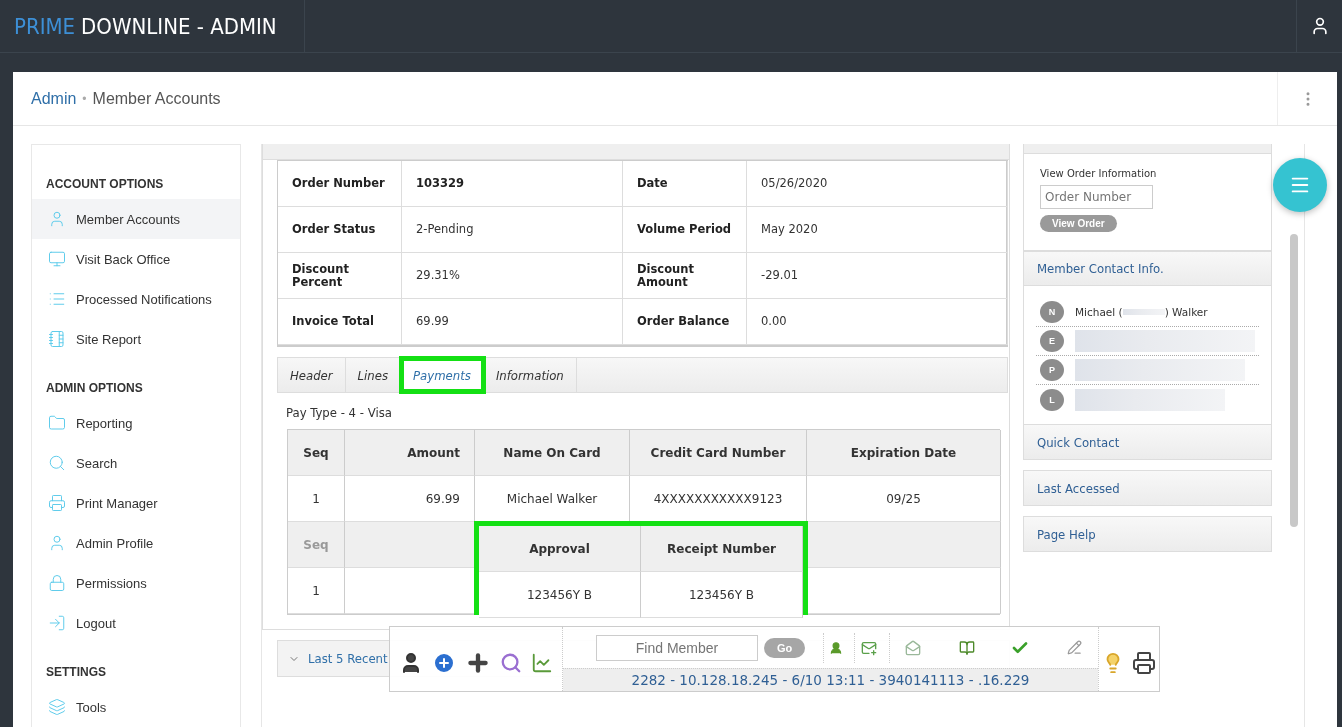 The height and width of the screenshot is (727, 1342). What do you see at coordinates (685, 322) in the screenshot?
I see `field-label: Order Balance` at bounding box center [685, 322].